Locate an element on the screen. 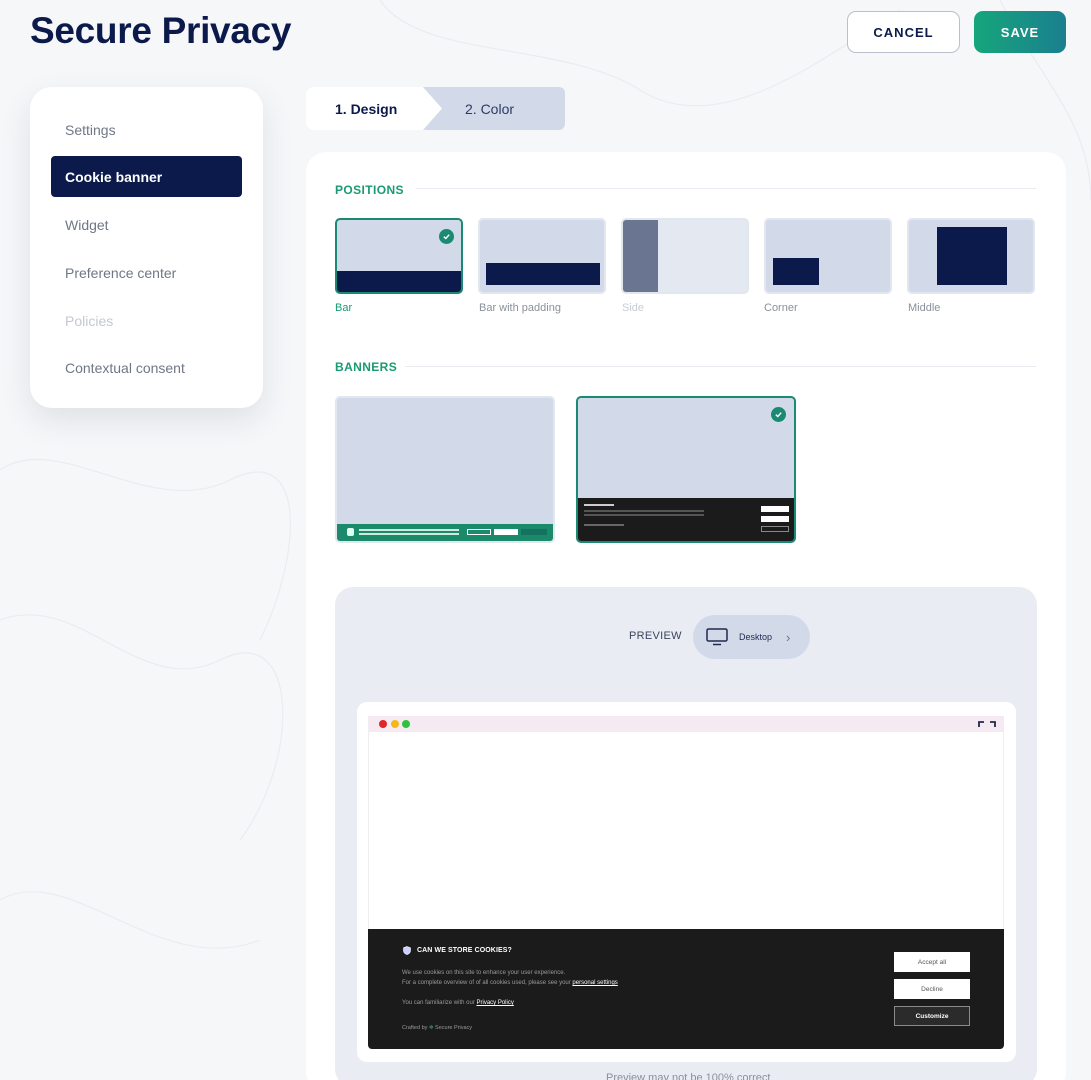 This screenshot has height=1080, width=1091. sidebar-item-settings: Settings is located at coordinates (146, 129).